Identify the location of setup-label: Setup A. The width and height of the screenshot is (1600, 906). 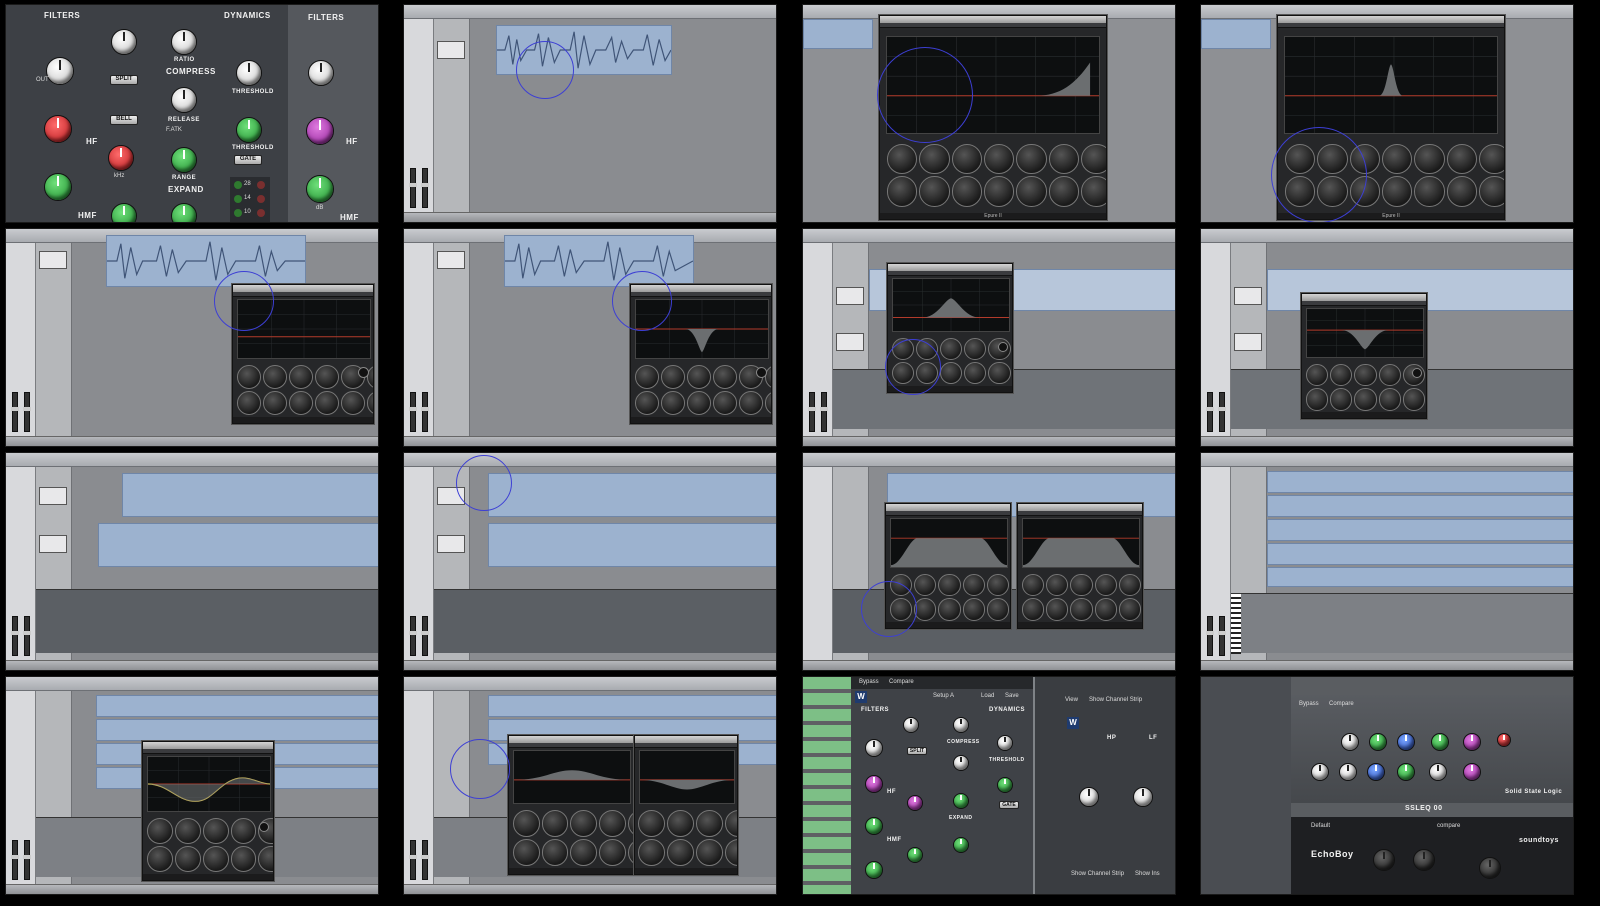
(943, 696).